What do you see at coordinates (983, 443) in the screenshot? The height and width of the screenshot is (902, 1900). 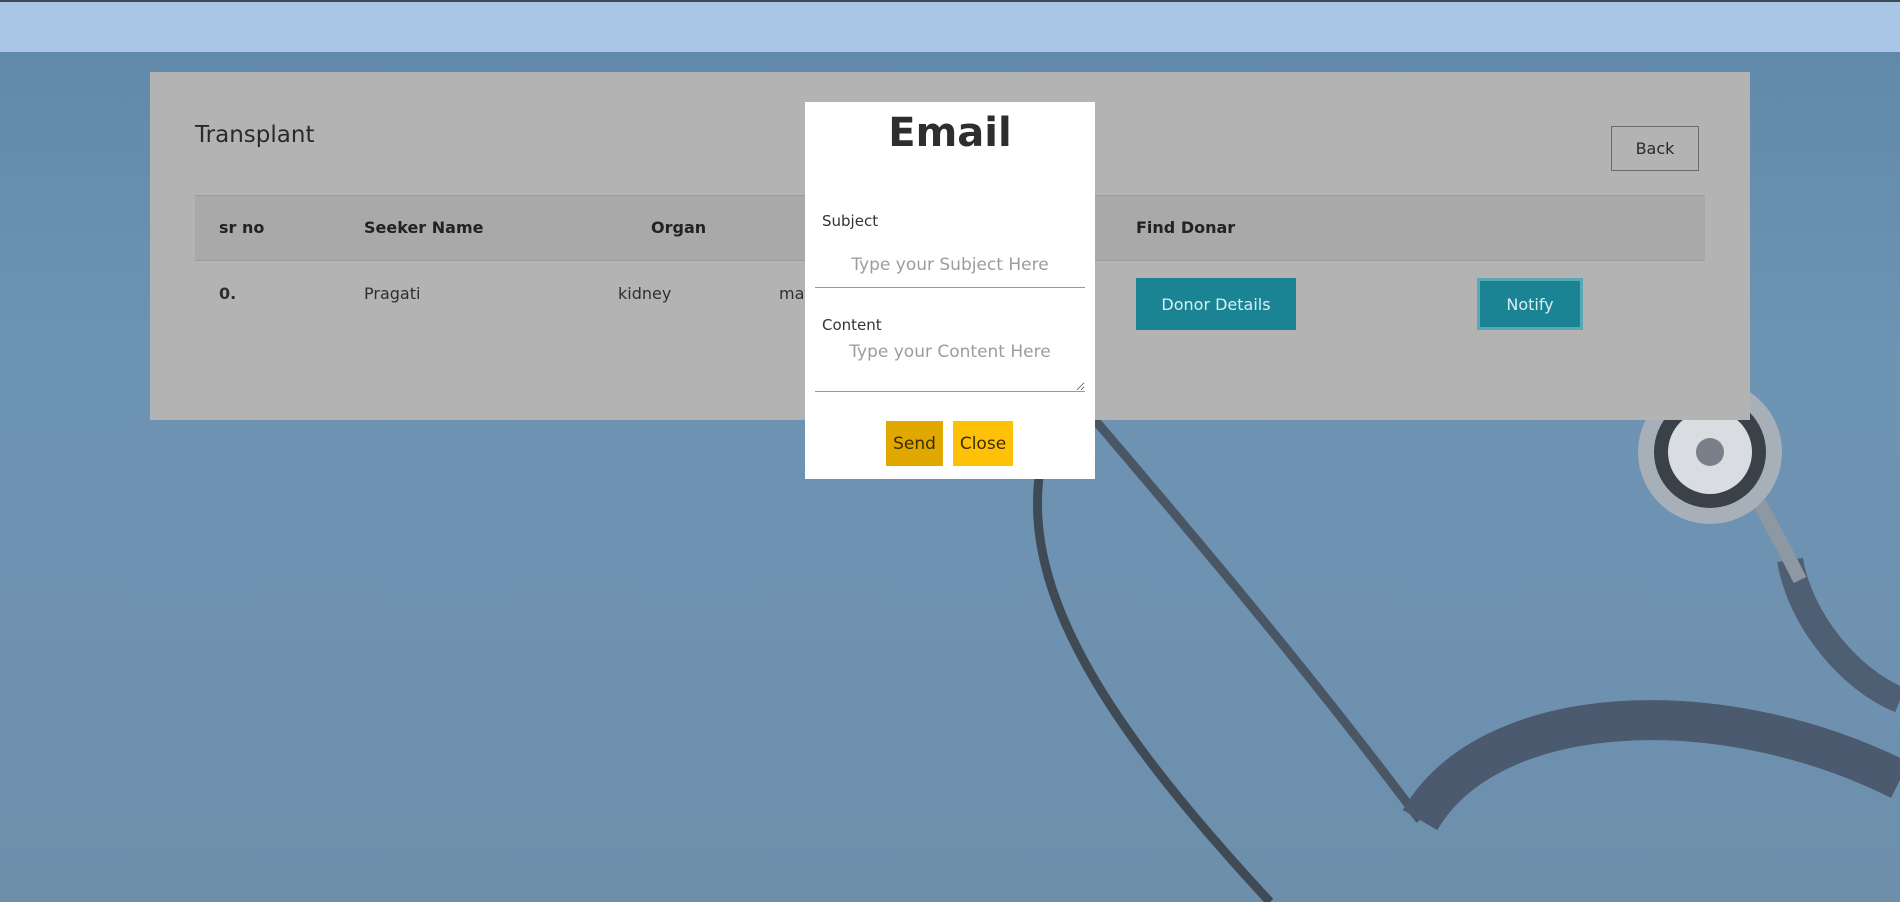 I see `close-button: Close` at bounding box center [983, 443].